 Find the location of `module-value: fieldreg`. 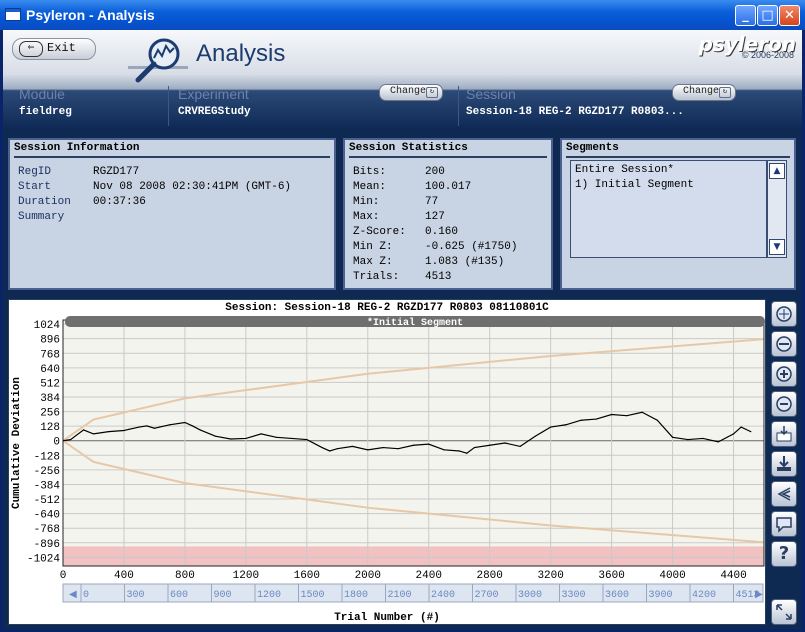

module-value: fieldreg is located at coordinates (45, 112).